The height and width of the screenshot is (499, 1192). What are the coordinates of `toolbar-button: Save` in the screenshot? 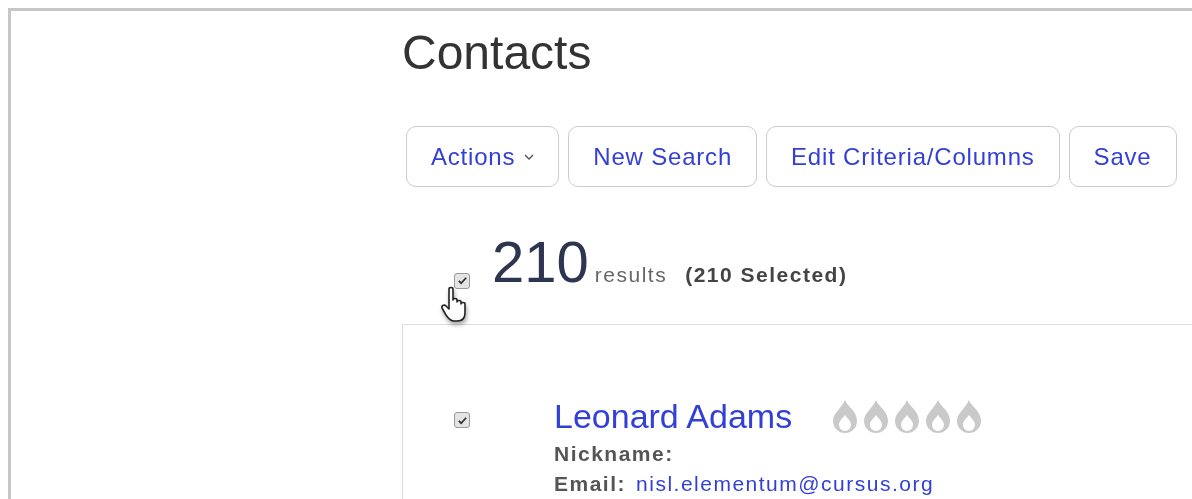 It's located at (1122, 156).